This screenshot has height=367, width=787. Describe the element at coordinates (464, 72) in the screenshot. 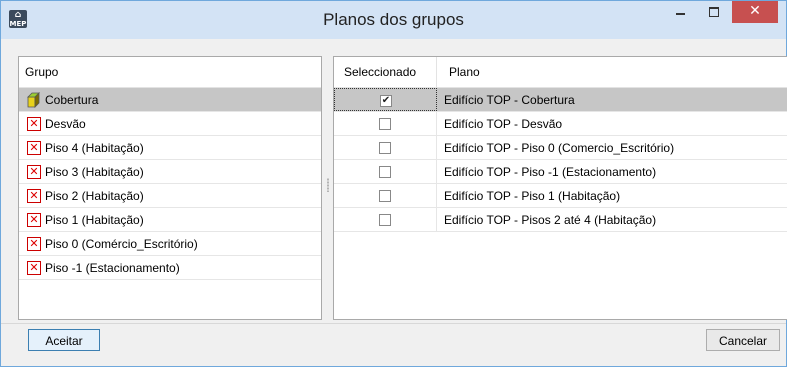

I see `col-header-plano: Plano` at that location.